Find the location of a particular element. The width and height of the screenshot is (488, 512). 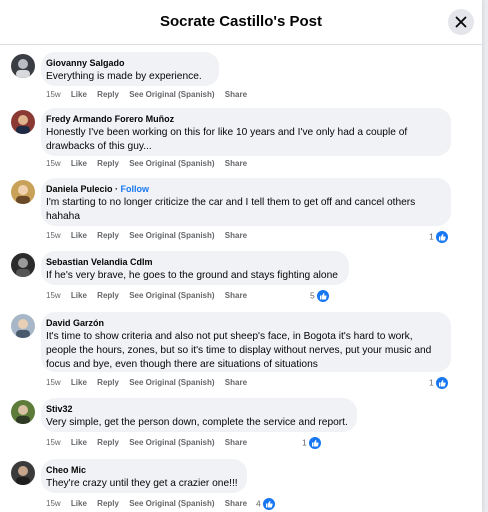

reaction-count: 4 is located at coordinates (266, 504).